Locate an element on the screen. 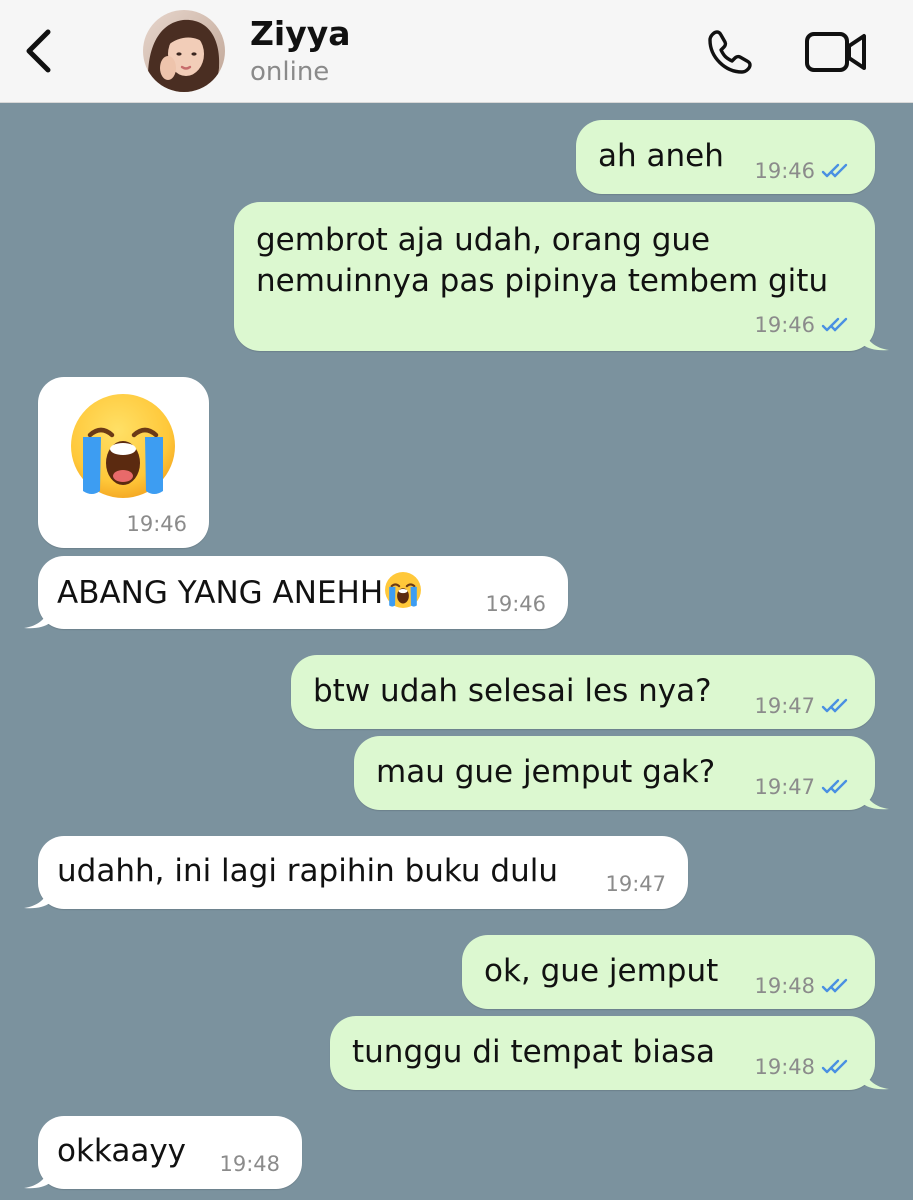  chevron-left-icon is located at coordinates (38, 51).